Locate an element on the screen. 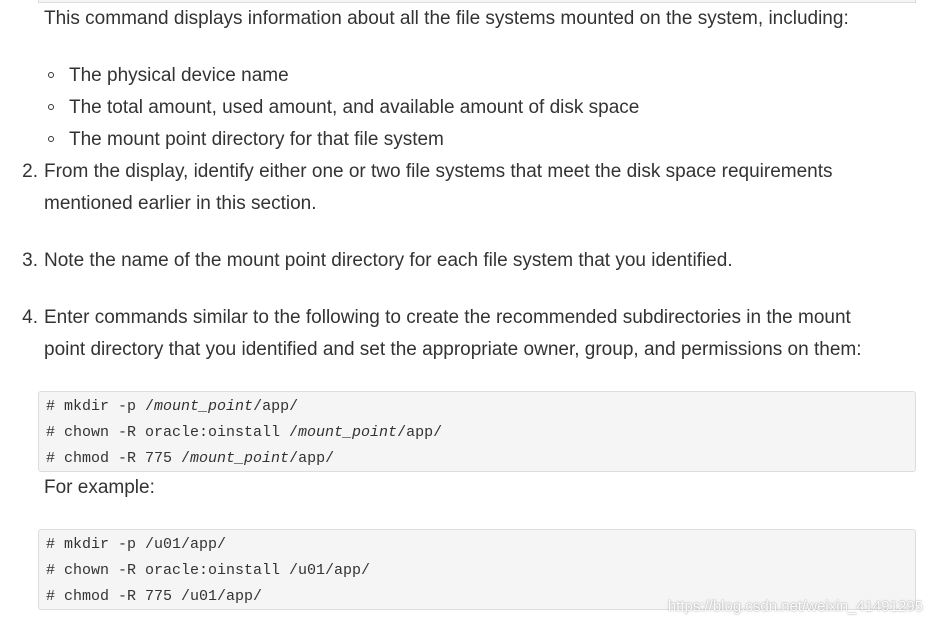 This screenshot has height=624, width=933. step-number: 3. is located at coordinates (30, 260).